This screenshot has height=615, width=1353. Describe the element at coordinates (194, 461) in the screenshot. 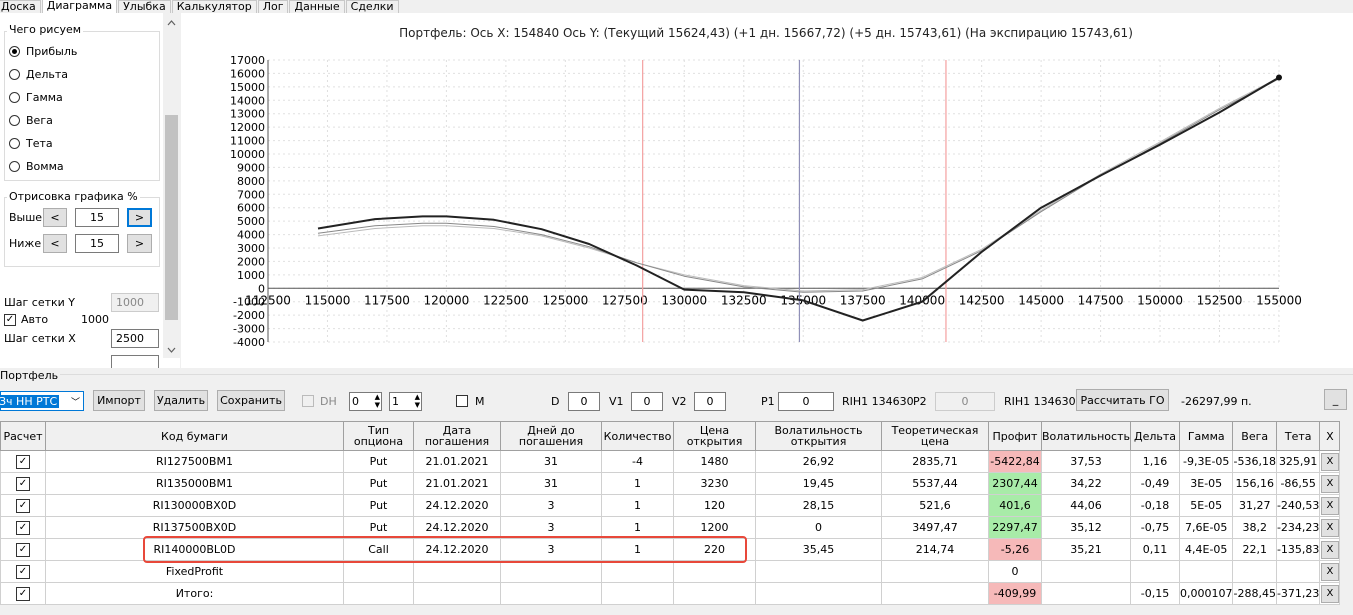

I see `cell-code: RI127500BM1` at that location.